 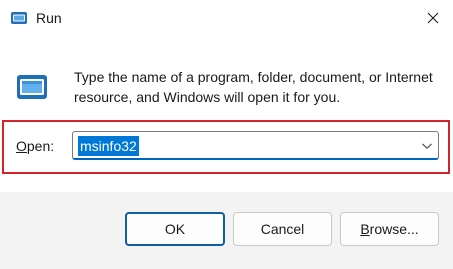 I want to click on open-label: Open:, so click(x=35, y=146).